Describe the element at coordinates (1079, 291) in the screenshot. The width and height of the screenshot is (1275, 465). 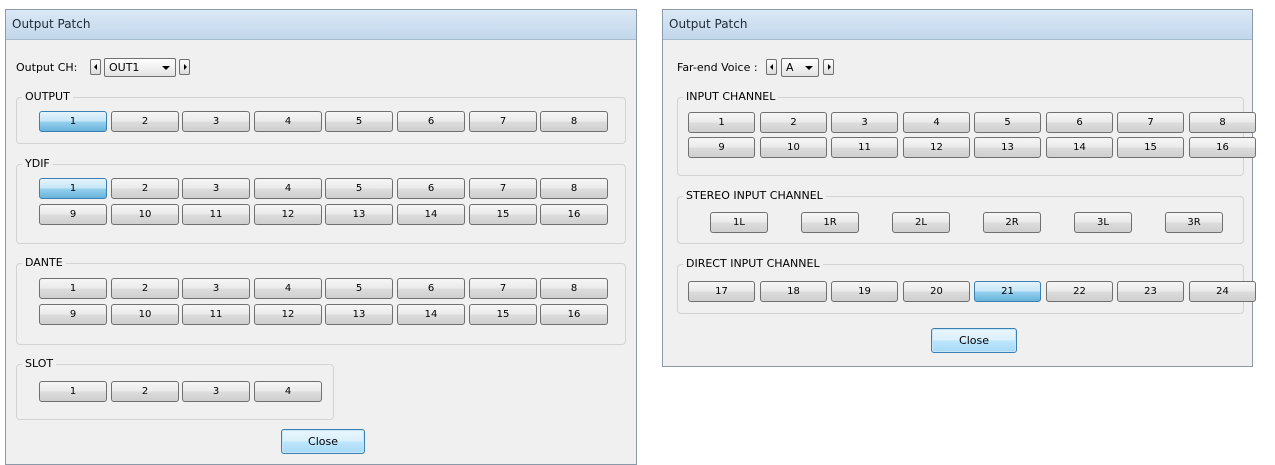
I see `channel-button-22: 22` at that location.